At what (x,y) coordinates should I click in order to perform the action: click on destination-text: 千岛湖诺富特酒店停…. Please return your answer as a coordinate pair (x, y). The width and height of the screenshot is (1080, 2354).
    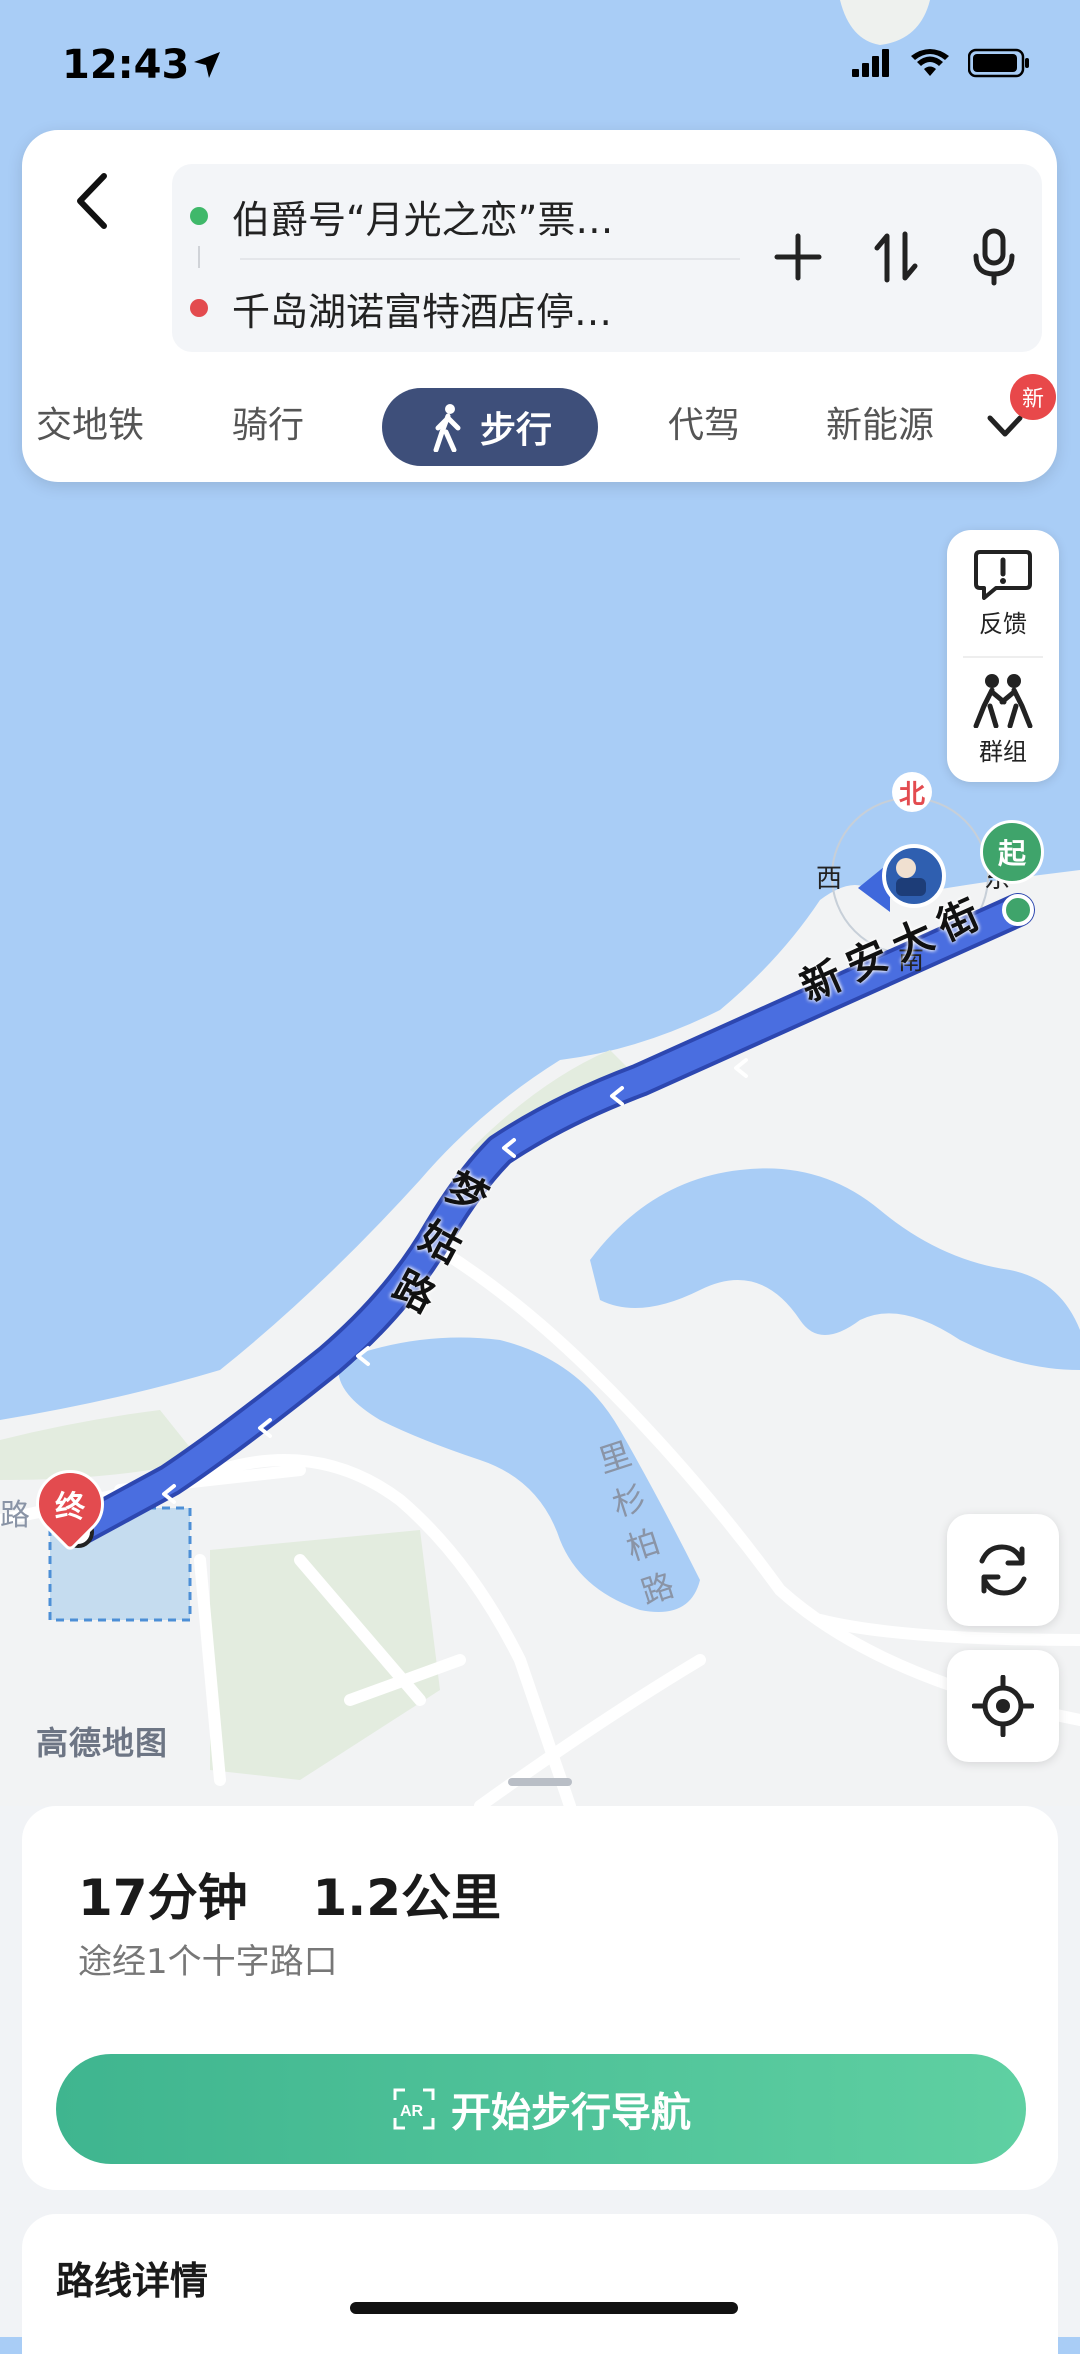
    Looking at the image, I should click on (422, 311).